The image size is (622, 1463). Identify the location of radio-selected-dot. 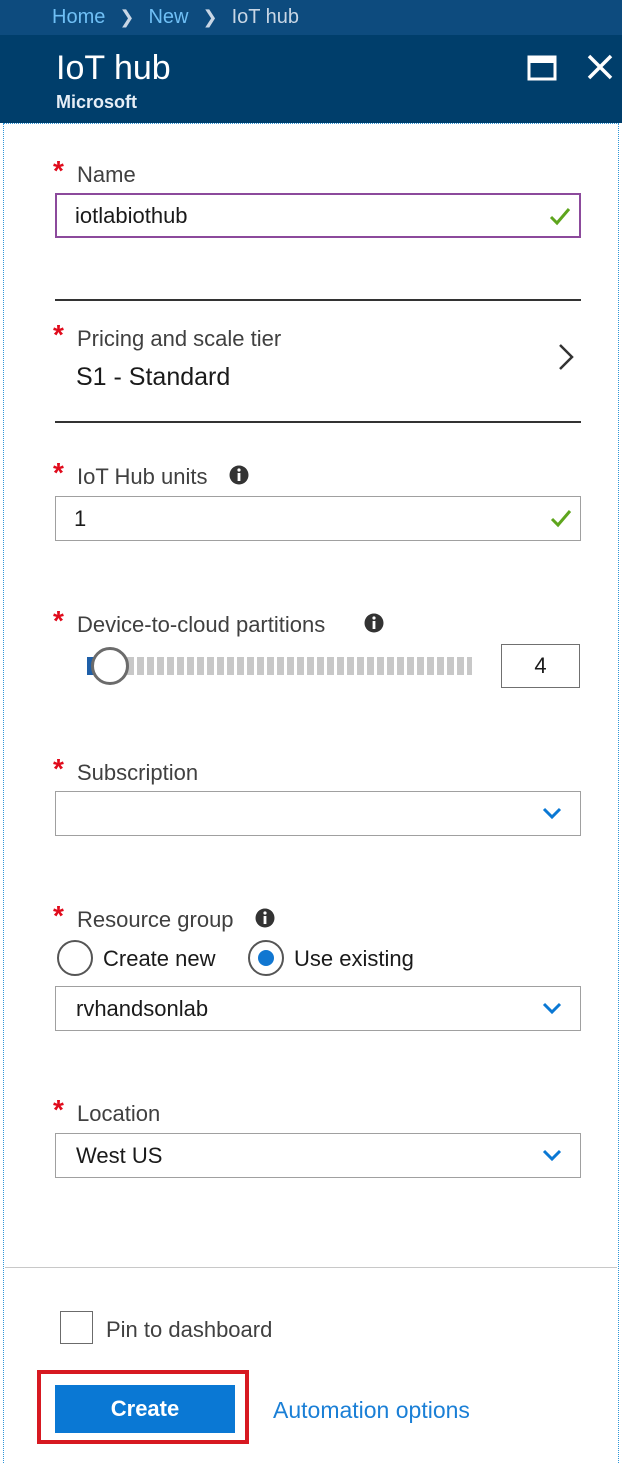
(266, 958).